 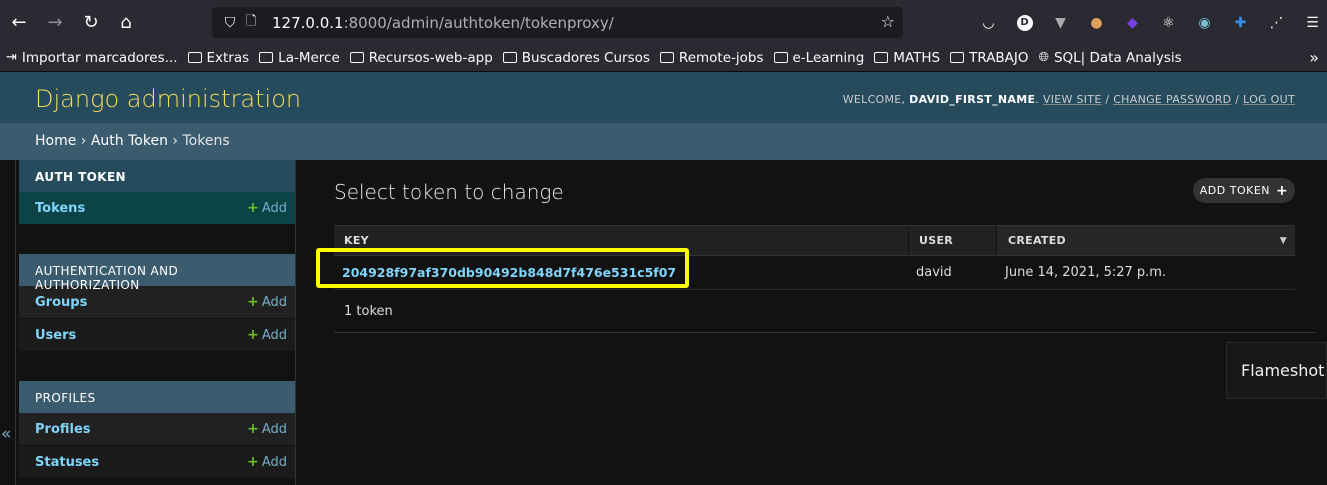 I want to click on more-bookmarks-icon: », so click(x=1314, y=57).